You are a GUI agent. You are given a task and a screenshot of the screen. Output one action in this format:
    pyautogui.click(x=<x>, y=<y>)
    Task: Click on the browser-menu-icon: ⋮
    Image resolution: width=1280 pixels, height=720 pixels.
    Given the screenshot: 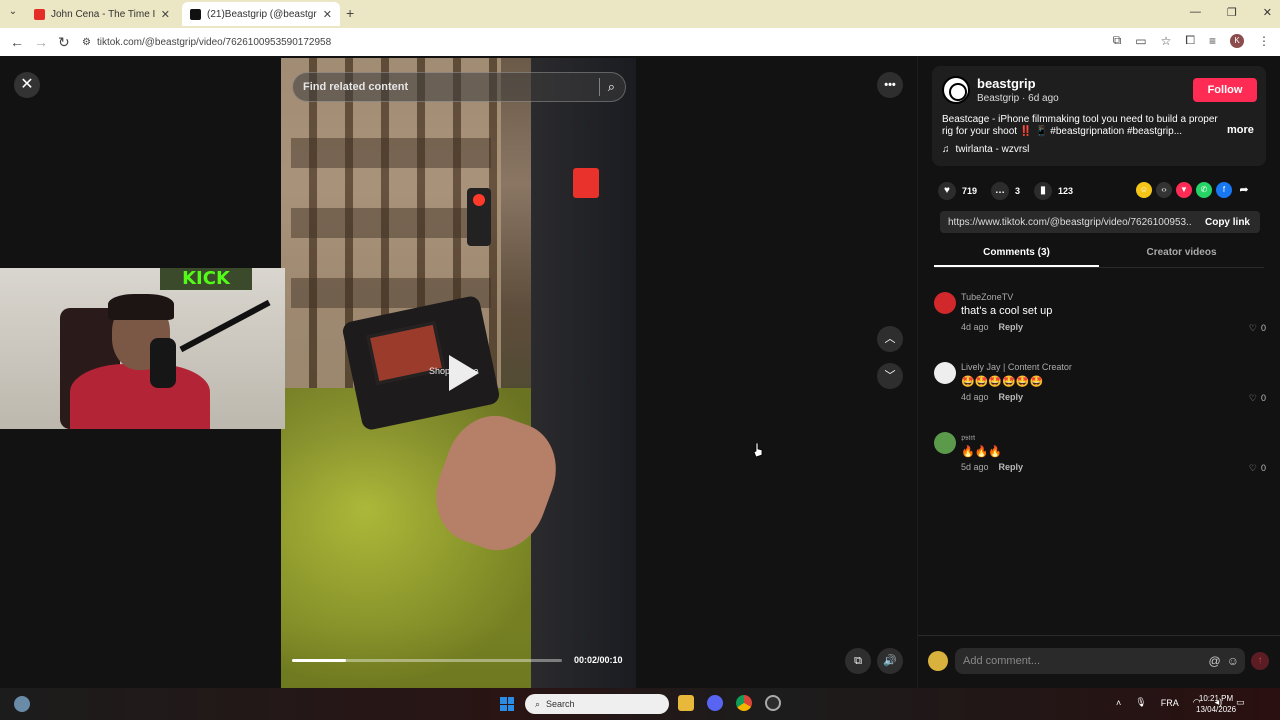 What is the action you would take?
    pyautogui.click(x=1264, y=41)
    